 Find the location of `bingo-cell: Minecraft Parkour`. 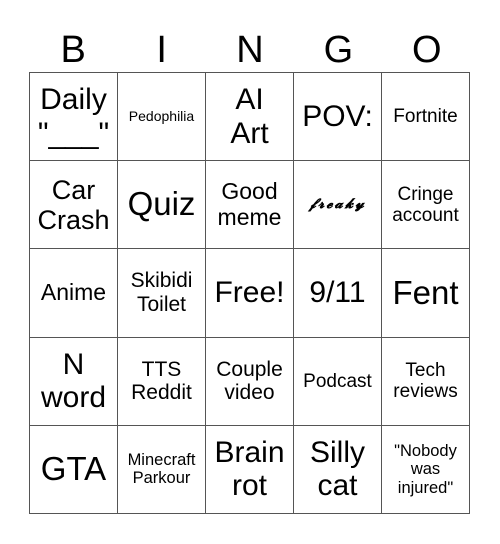

bingo-cell: Minecraft Parkour is located at coordinates (162, 469).